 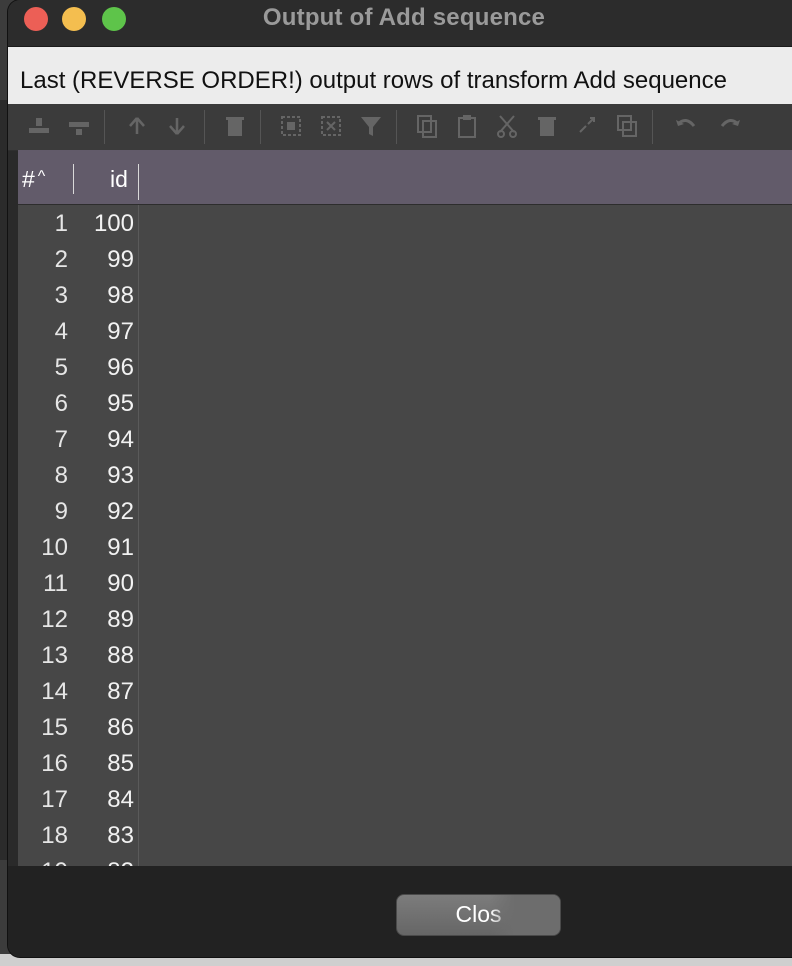 I want to click on row-number-cell: 3, so click(x=61, y=295).